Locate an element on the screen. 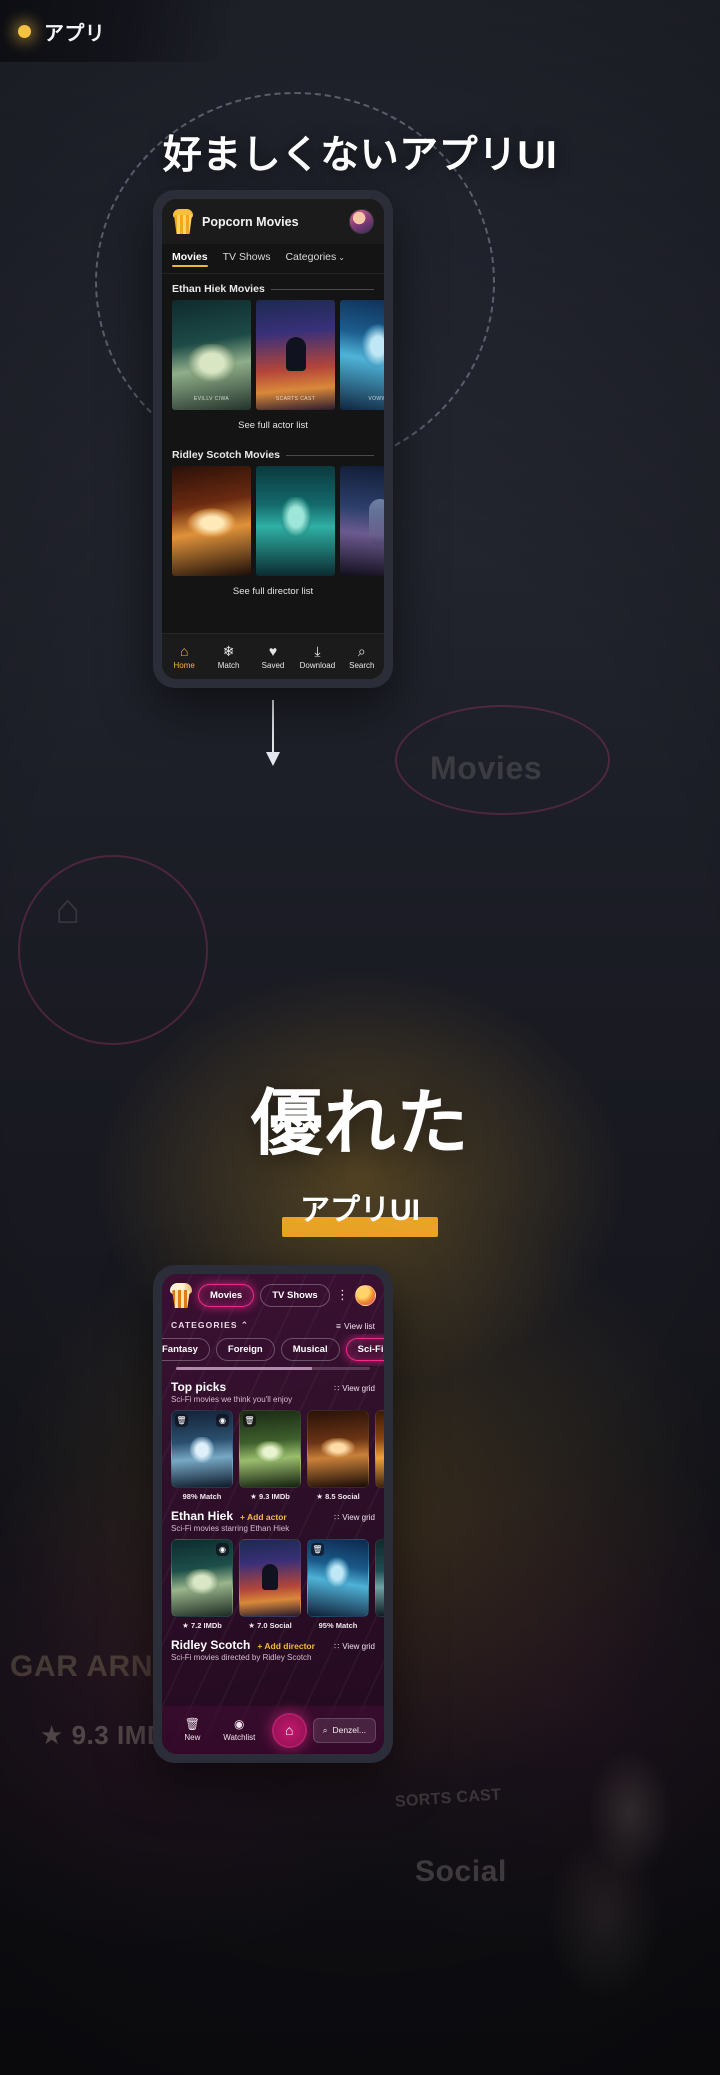 Image resolution: width=720 pixels, height=2075 pixels. headline-good-ui-sub-wrap: アプリUI is located at coordinates (360, 1210).